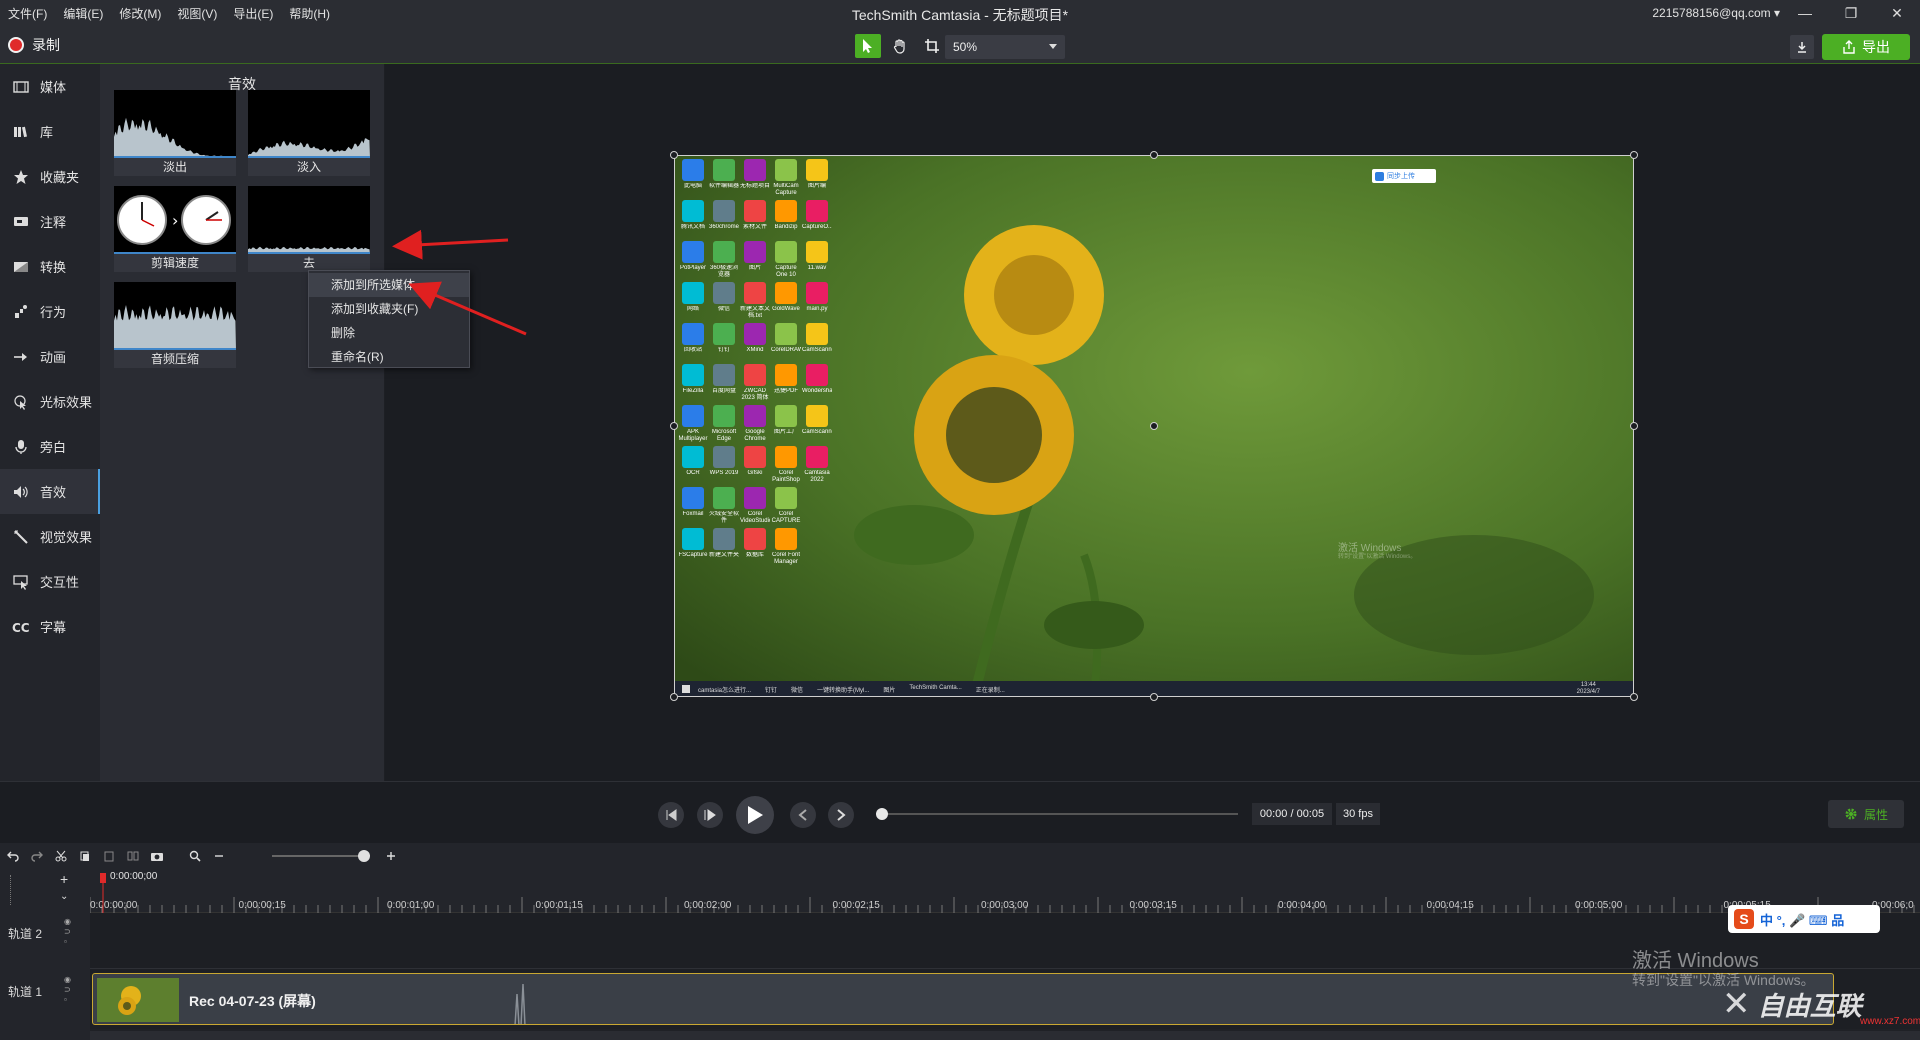  I want to click on chevron-down-icon: ⌄, so click(64, 896).